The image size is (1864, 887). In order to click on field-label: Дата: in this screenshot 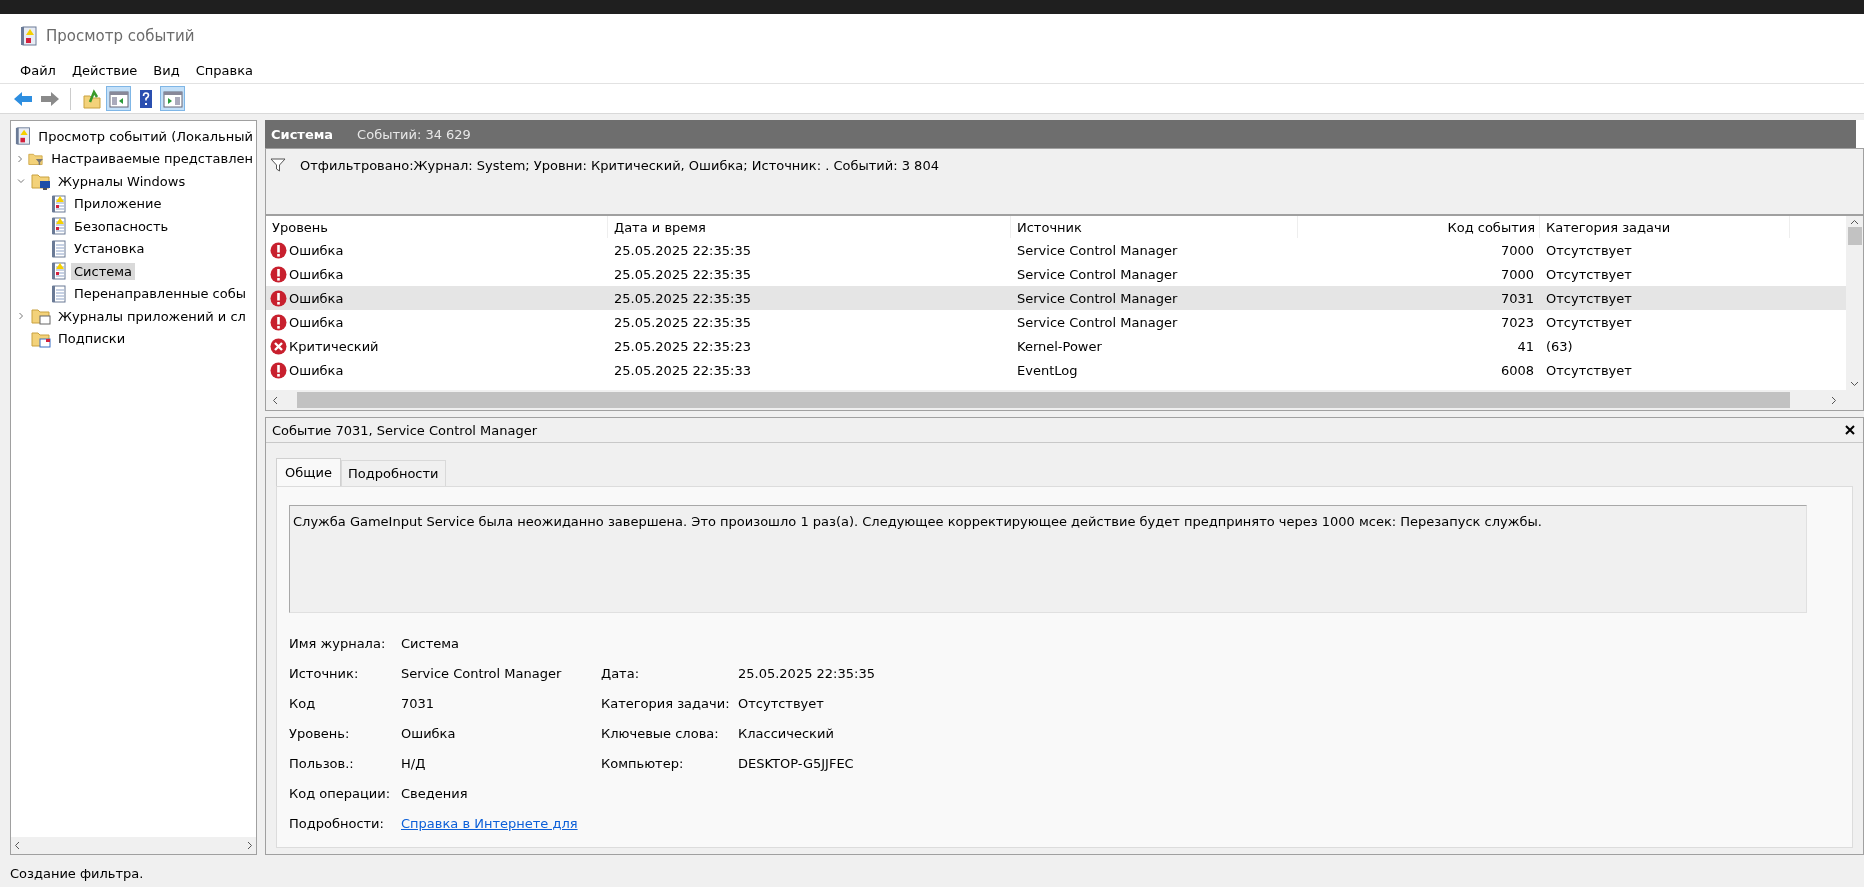, I will do `click(620, 673)`.